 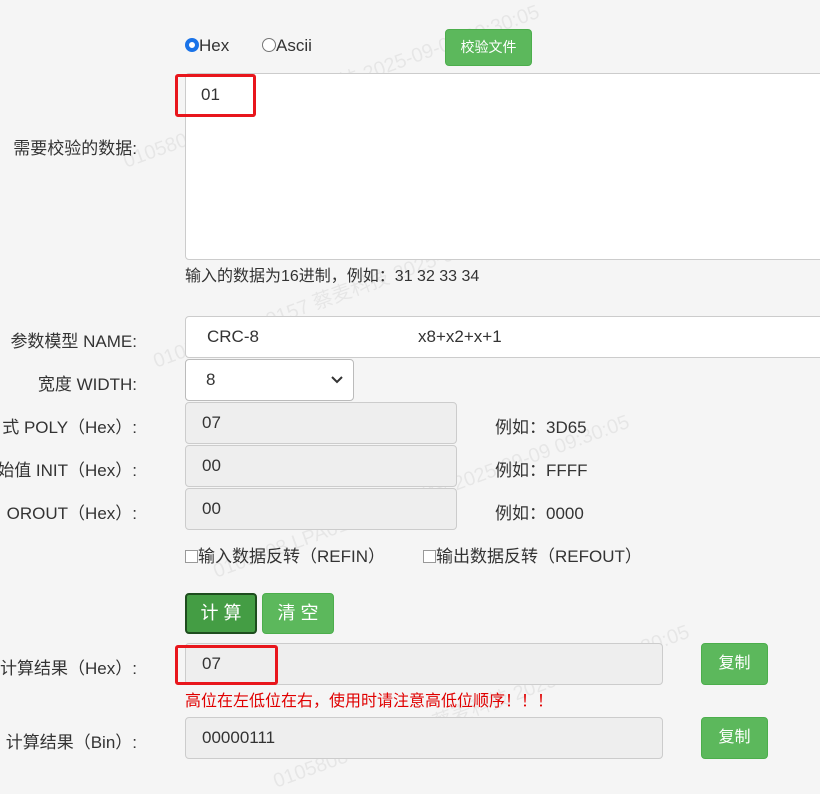 What do you see at coordinates (191, 556) in the screenshot?
I see `refin-checkbox` at bounding box center [191, 556].